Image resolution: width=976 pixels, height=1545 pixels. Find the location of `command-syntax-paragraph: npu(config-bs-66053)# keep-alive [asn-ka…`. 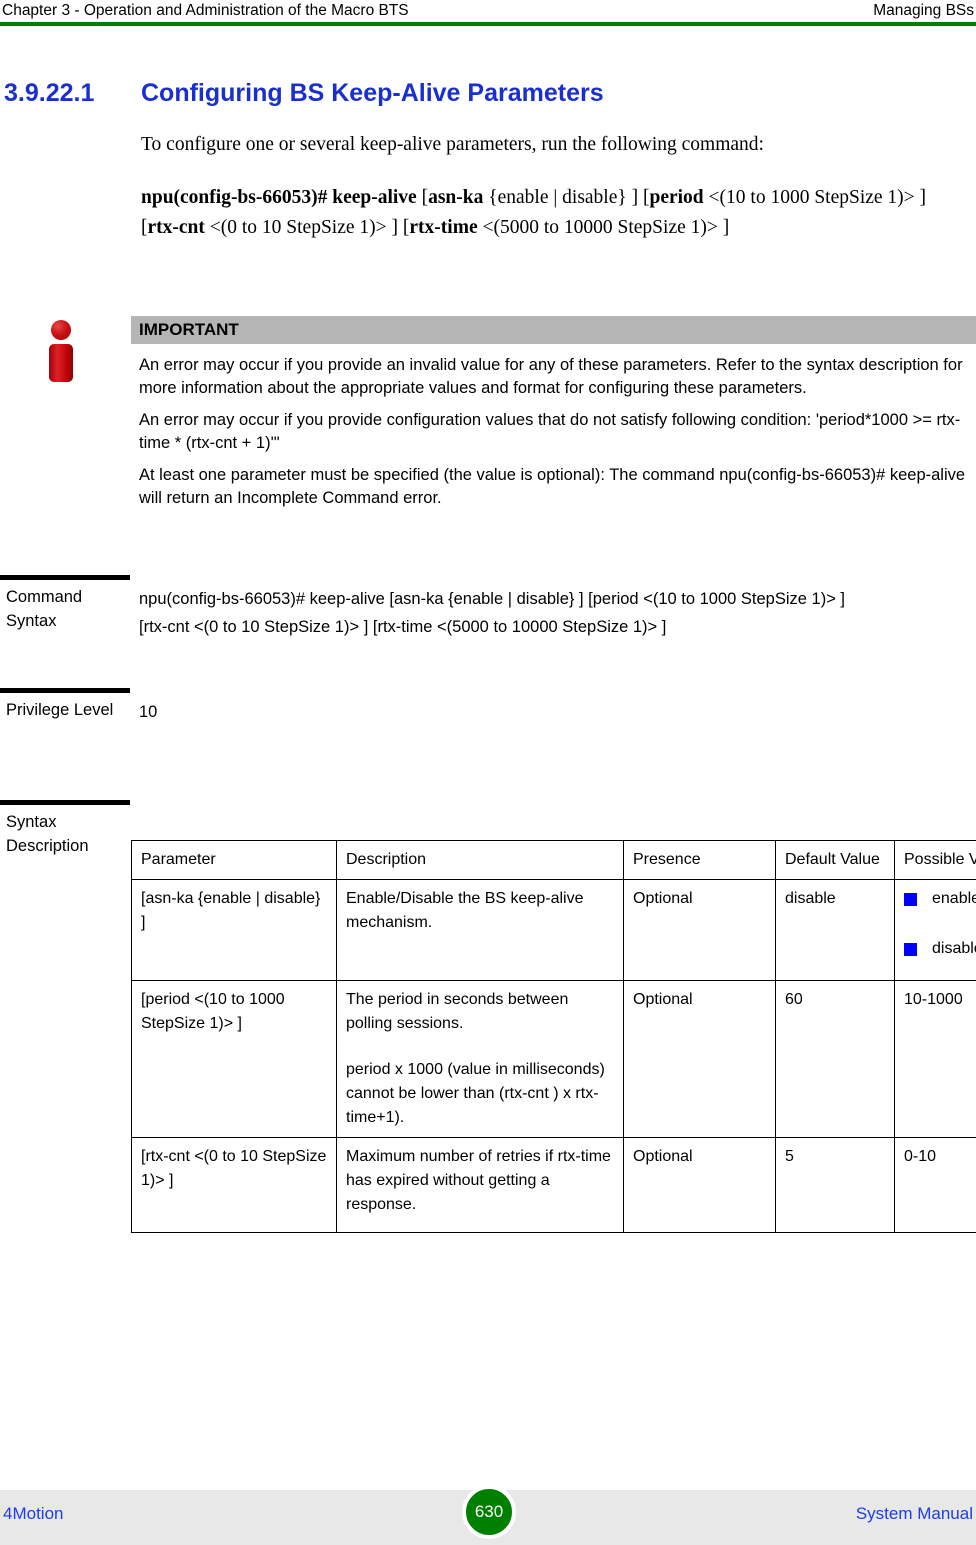

command-syntax-paragraph: npu(config-bs-66053)# keep-alive [asn-ka… is located at coordinates (551, 213).